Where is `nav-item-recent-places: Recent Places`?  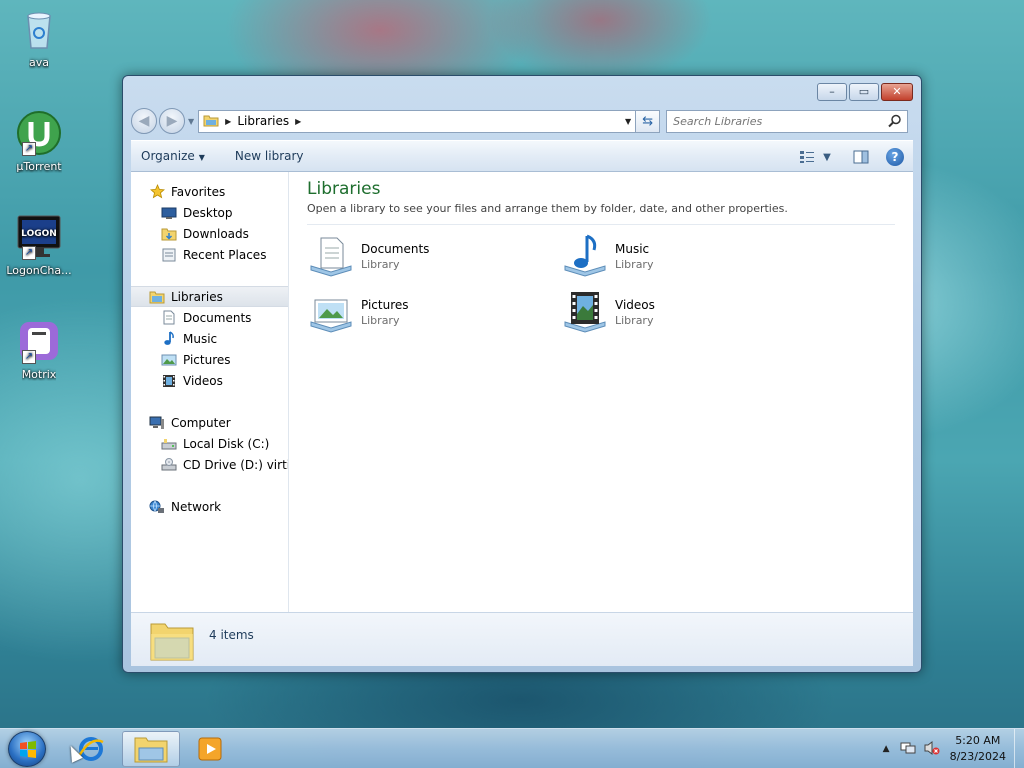
nav-item-recent-places: Recent Places is located at coordinates (209, 254).